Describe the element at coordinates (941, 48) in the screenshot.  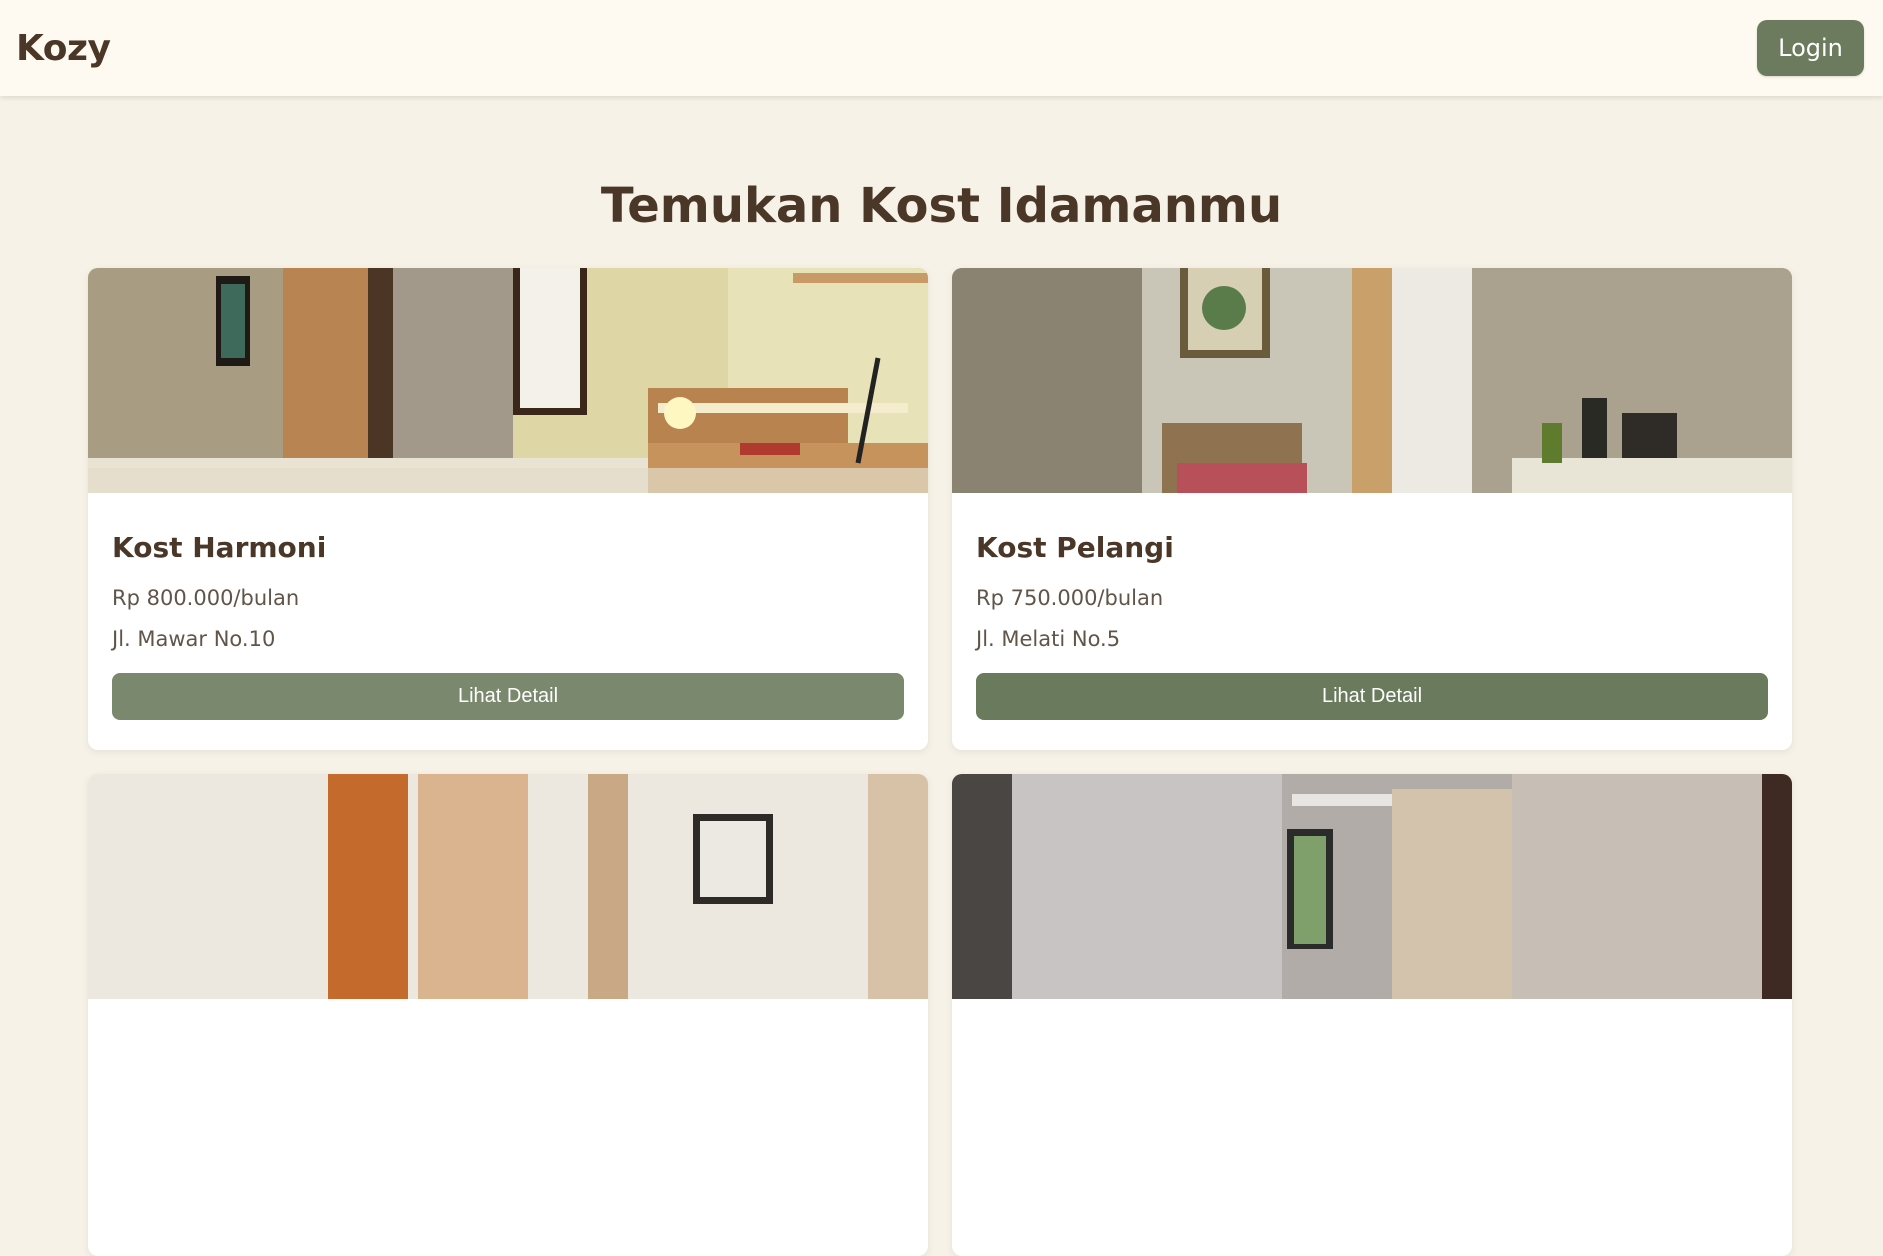
I see `navbar: Kozy Login` at that location.